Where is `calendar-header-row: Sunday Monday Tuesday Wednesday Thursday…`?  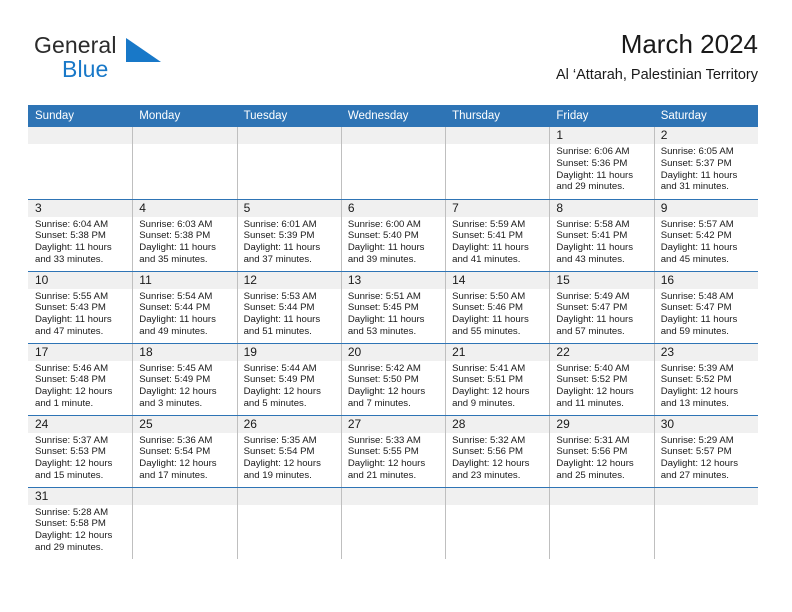 calendar-header-row: Sunday Monday Tuesday Wednesday Thursday… is located at coordinates (393, 116).